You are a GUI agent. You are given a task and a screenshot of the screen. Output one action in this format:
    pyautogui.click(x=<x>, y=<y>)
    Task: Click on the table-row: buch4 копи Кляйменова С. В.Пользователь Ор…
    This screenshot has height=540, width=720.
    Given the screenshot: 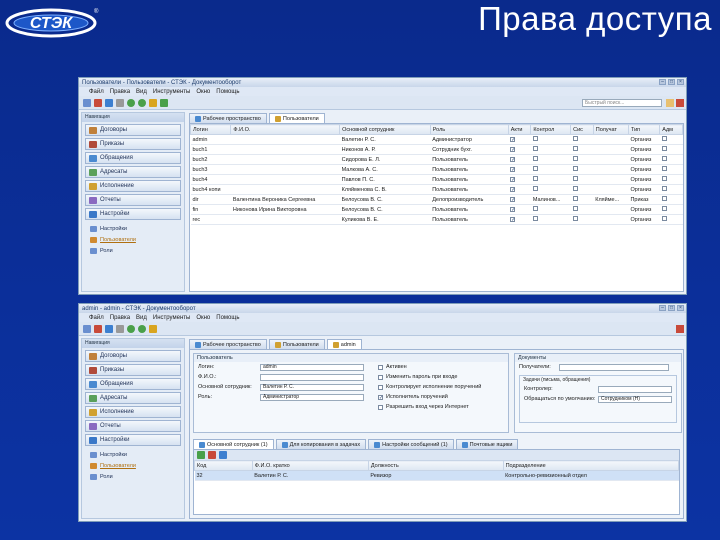 What is the action you would take?
    pyautogui.click(x=436, y=189)
    